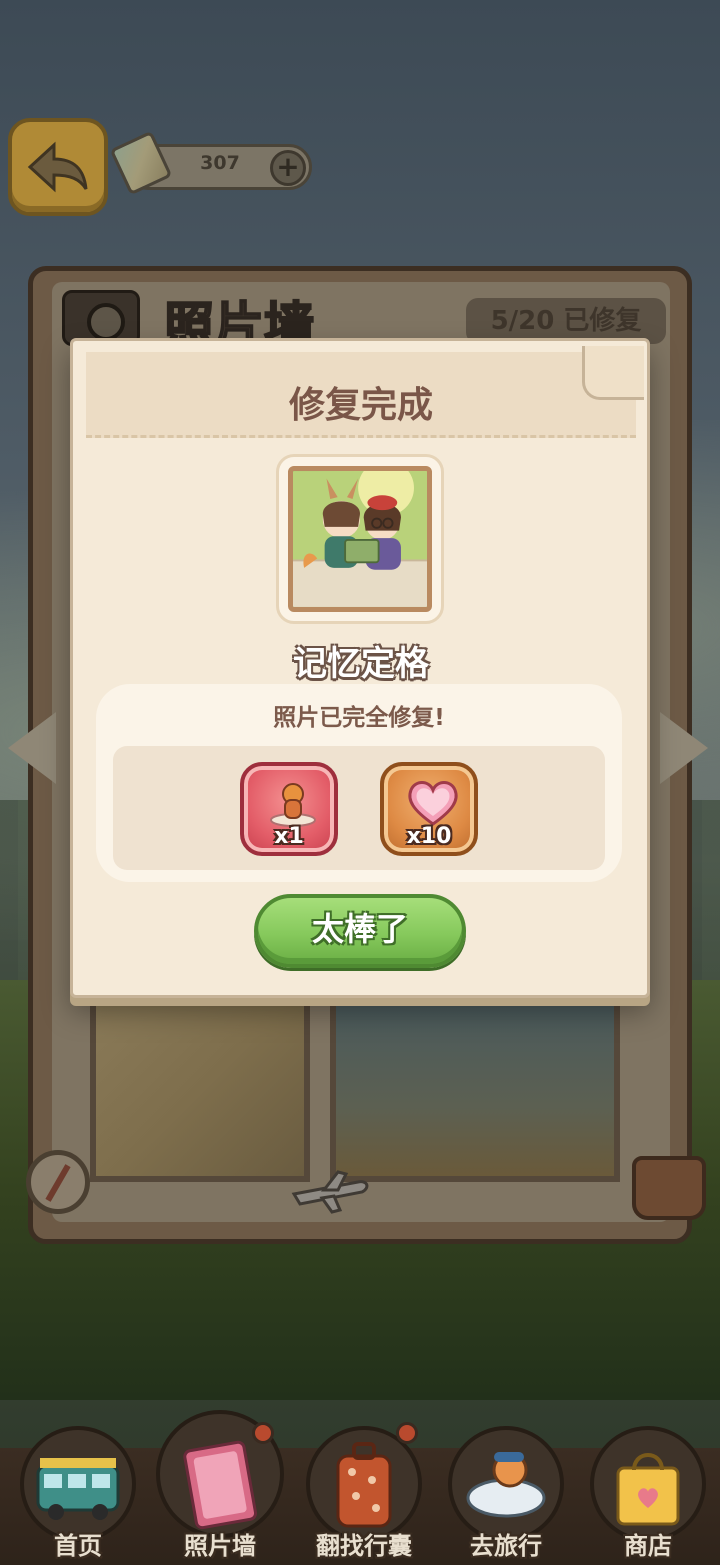  I want to click on picnic-basket-icon, so click(669, 1188).